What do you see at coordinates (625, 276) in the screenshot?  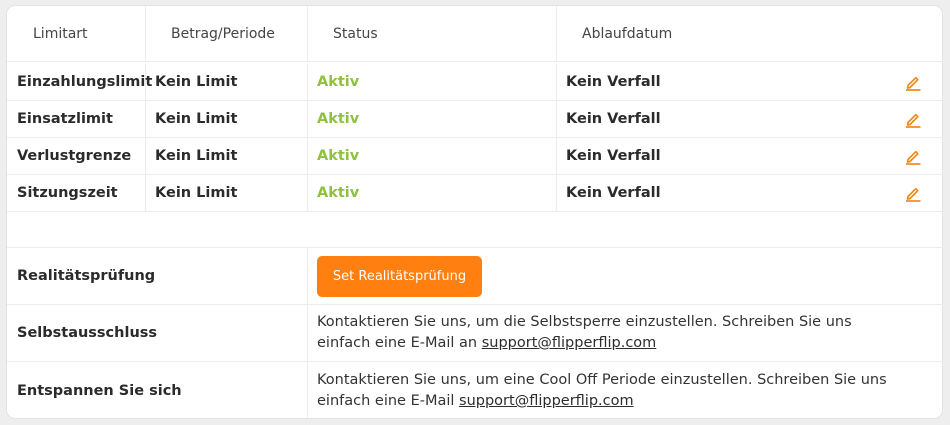 I see `reality-check-action: Set Realitätsprüfung` at bounding box center [625, 276].